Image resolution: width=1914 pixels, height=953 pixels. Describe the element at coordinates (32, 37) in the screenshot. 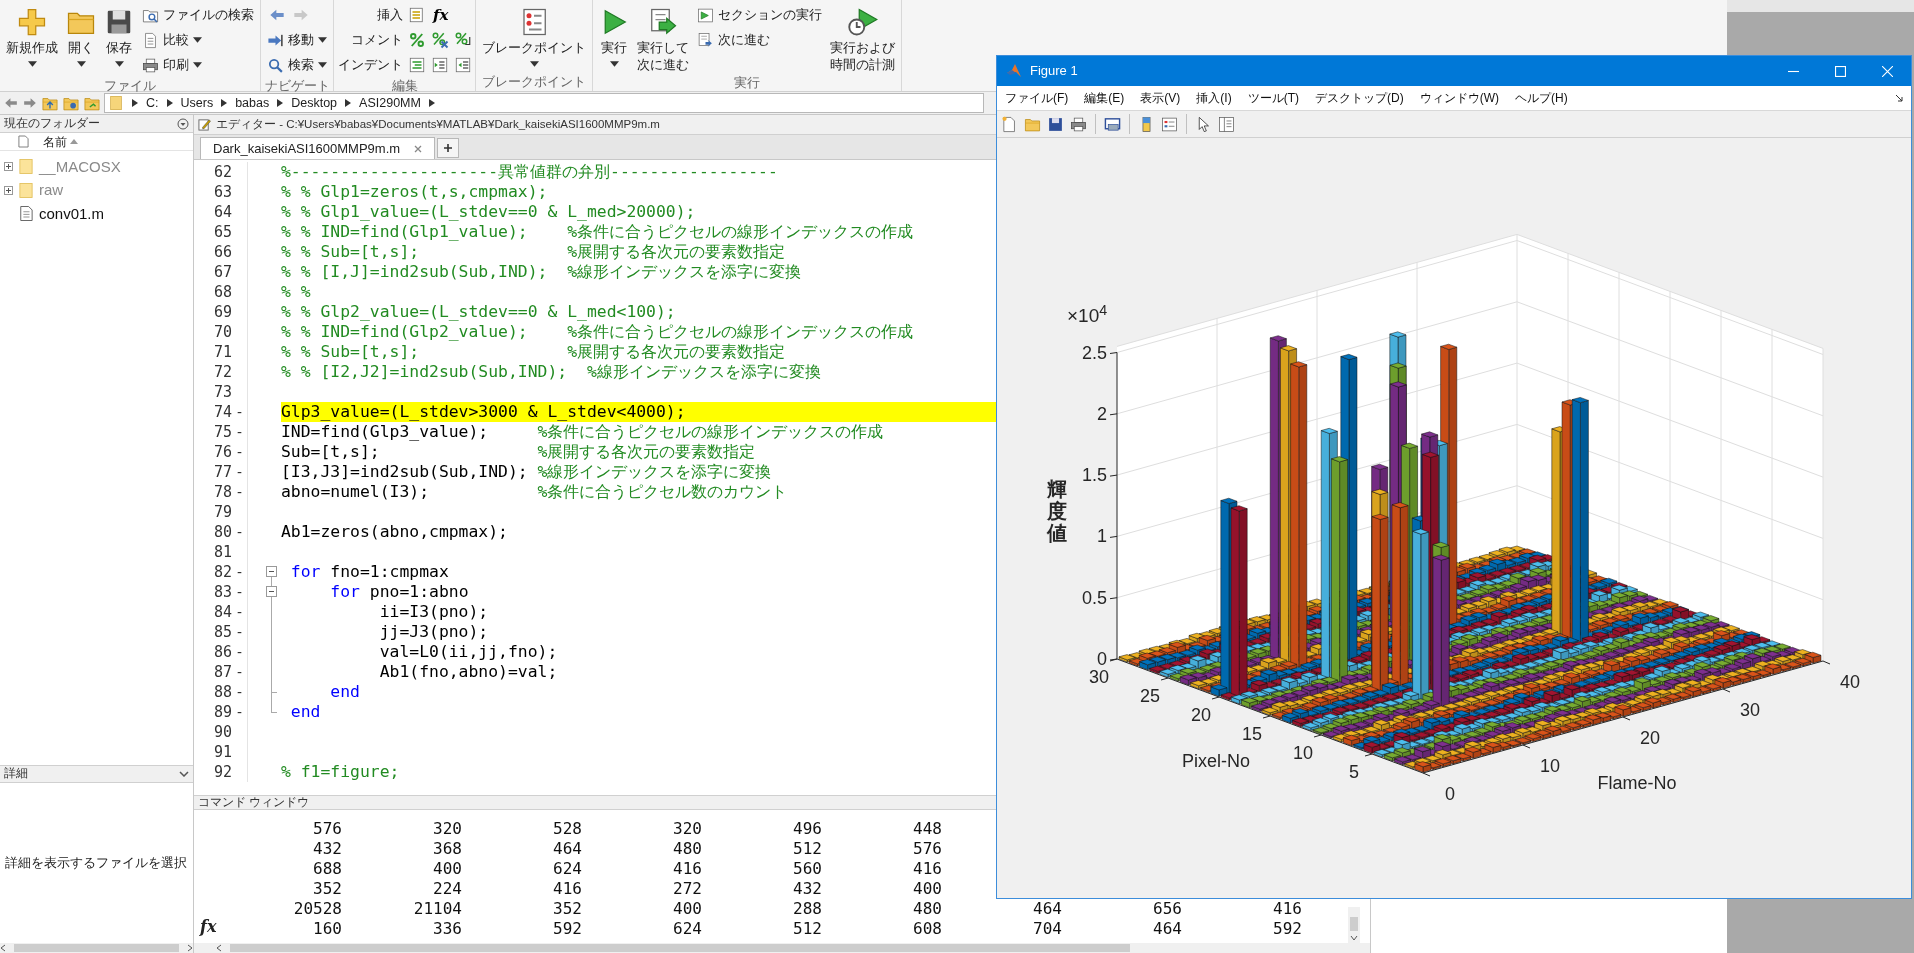

I see `toolstrip-button: 新規作成` at that location.